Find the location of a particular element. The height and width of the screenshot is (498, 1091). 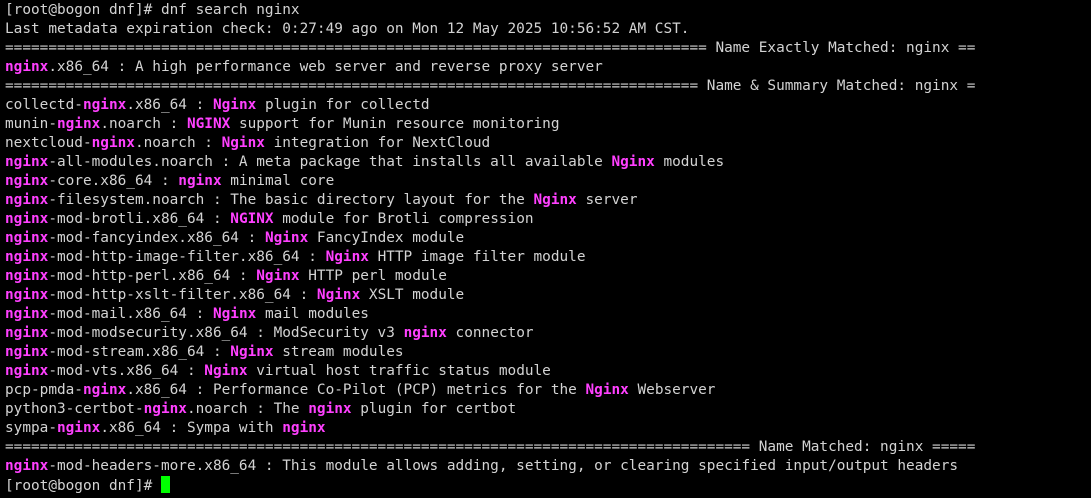

line-text: support for Munin resource monitoring is located at coordinates (395, 124).